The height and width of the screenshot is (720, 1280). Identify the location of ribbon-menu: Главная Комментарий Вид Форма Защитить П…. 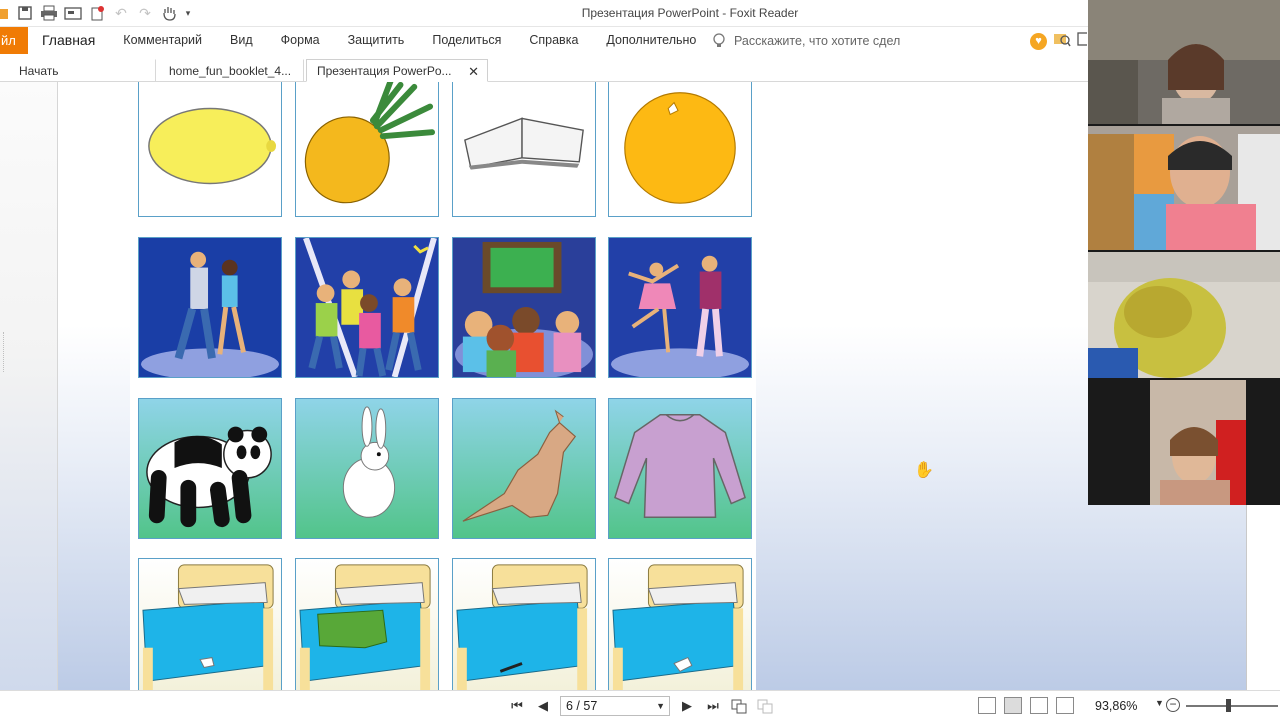
(369, 40).